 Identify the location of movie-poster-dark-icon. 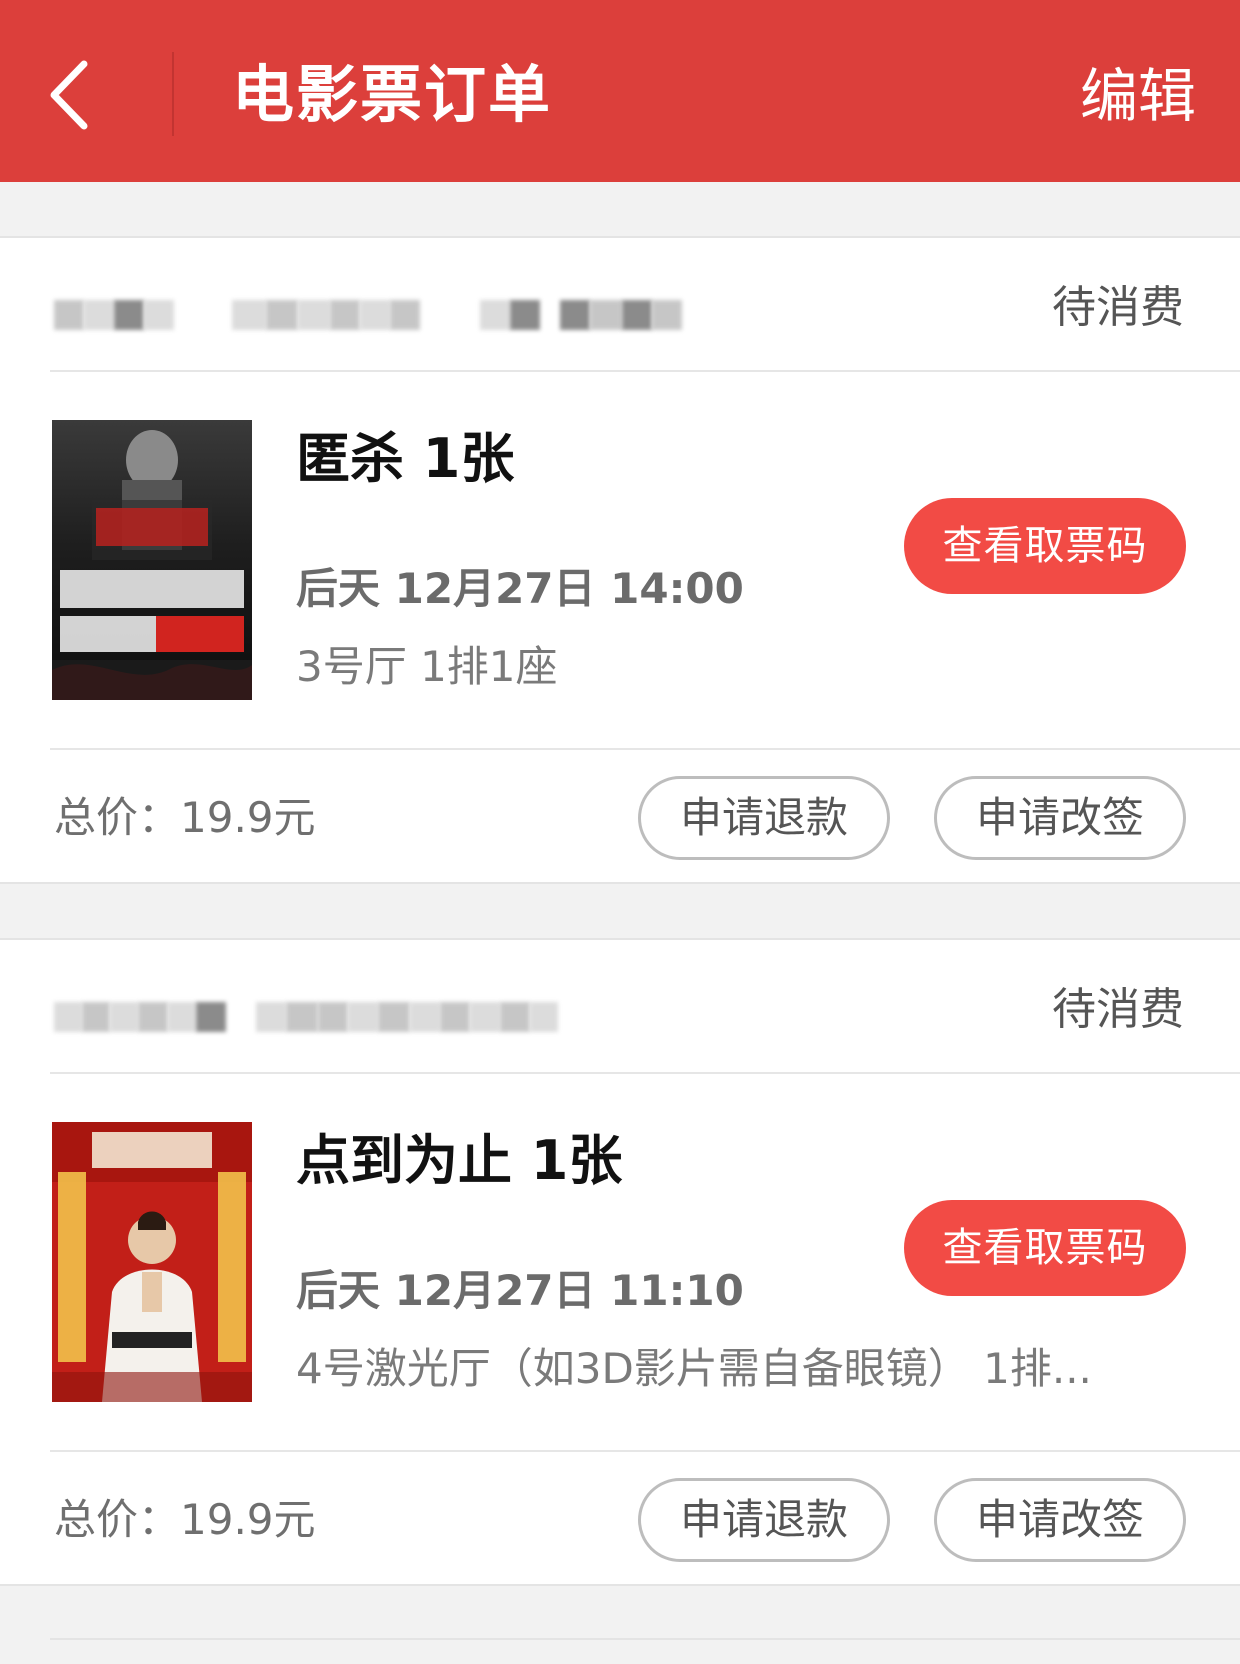
(152, 560).